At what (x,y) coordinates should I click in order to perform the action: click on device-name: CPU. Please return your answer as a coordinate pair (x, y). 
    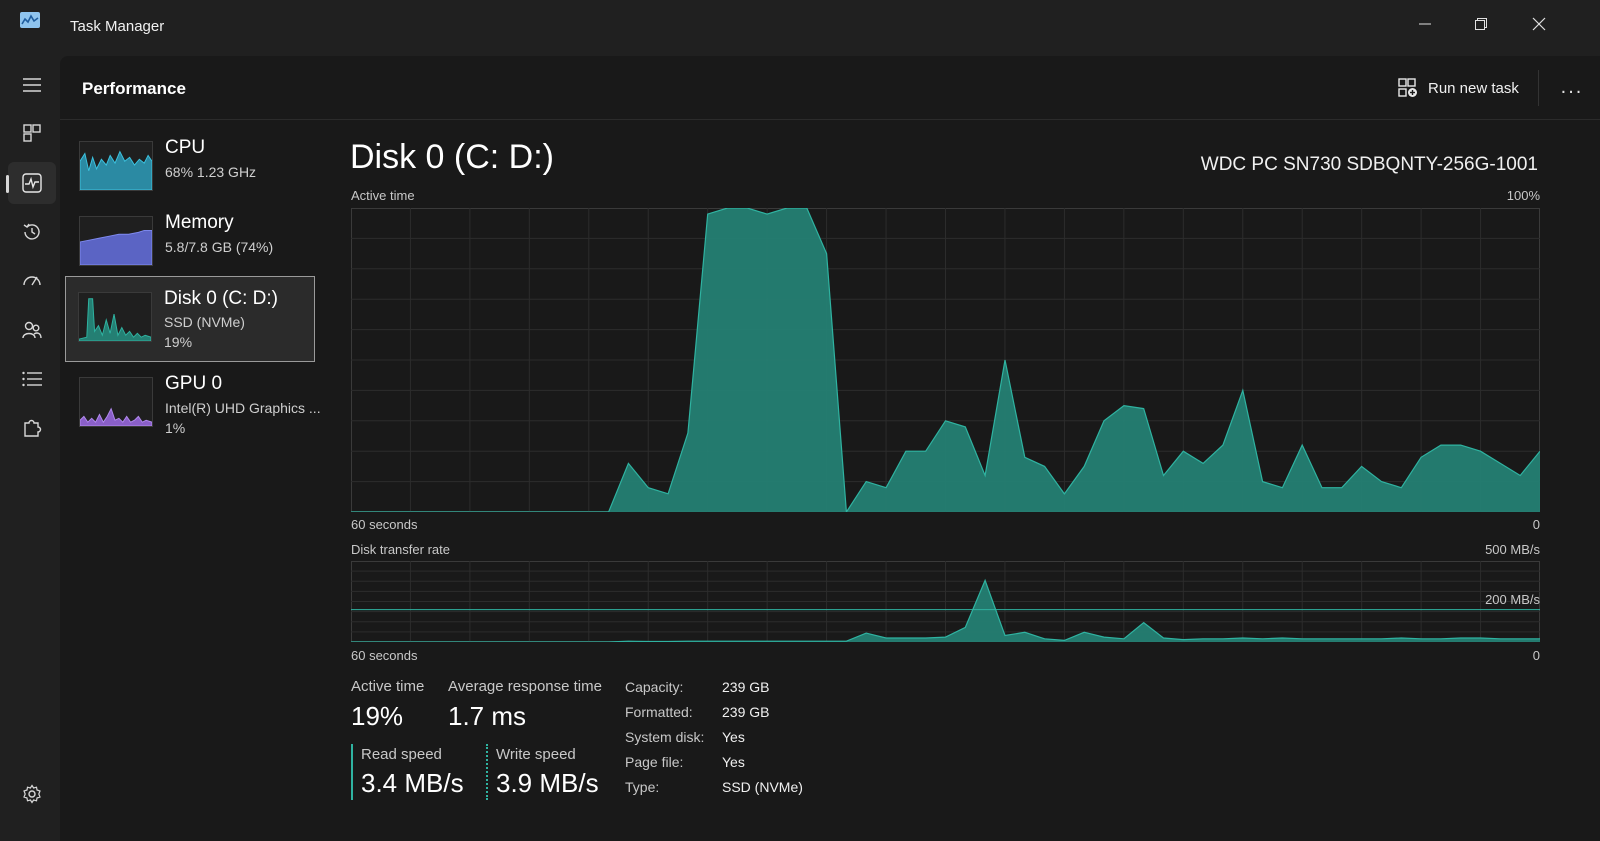
    Looking at the image, I should click on (185, 147).